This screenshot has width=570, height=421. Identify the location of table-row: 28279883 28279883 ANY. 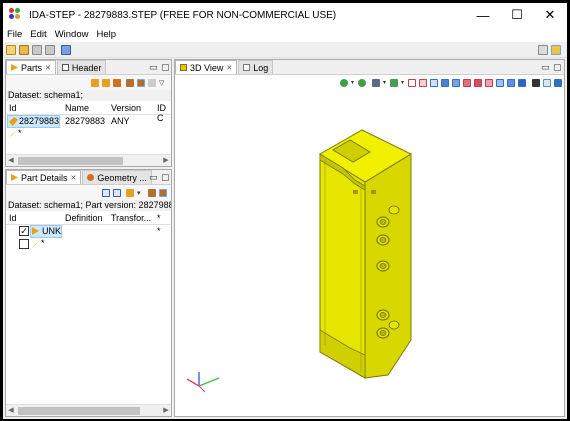
(88, 121).